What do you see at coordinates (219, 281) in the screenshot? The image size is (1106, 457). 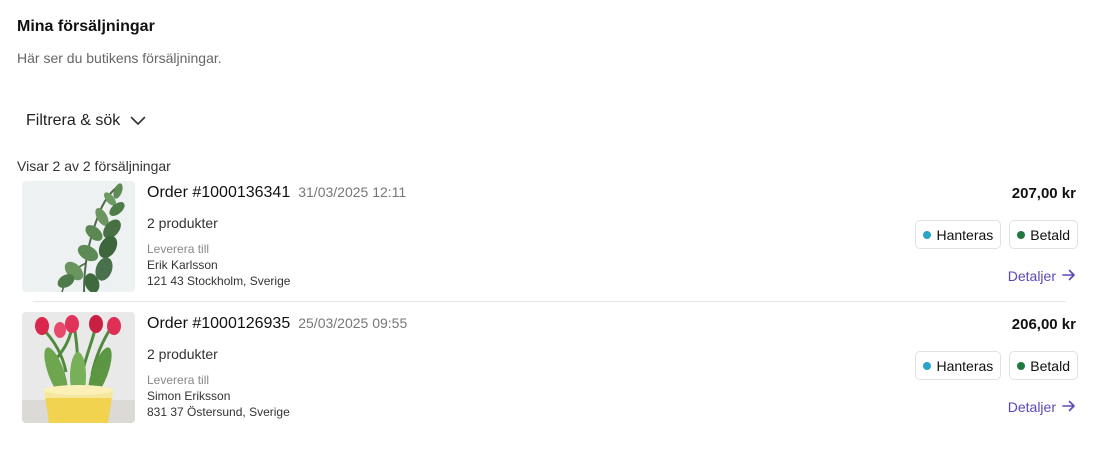 I see `delivery-address: 121 43 Stockholm, Sverige` at bounding box center [219, 281].